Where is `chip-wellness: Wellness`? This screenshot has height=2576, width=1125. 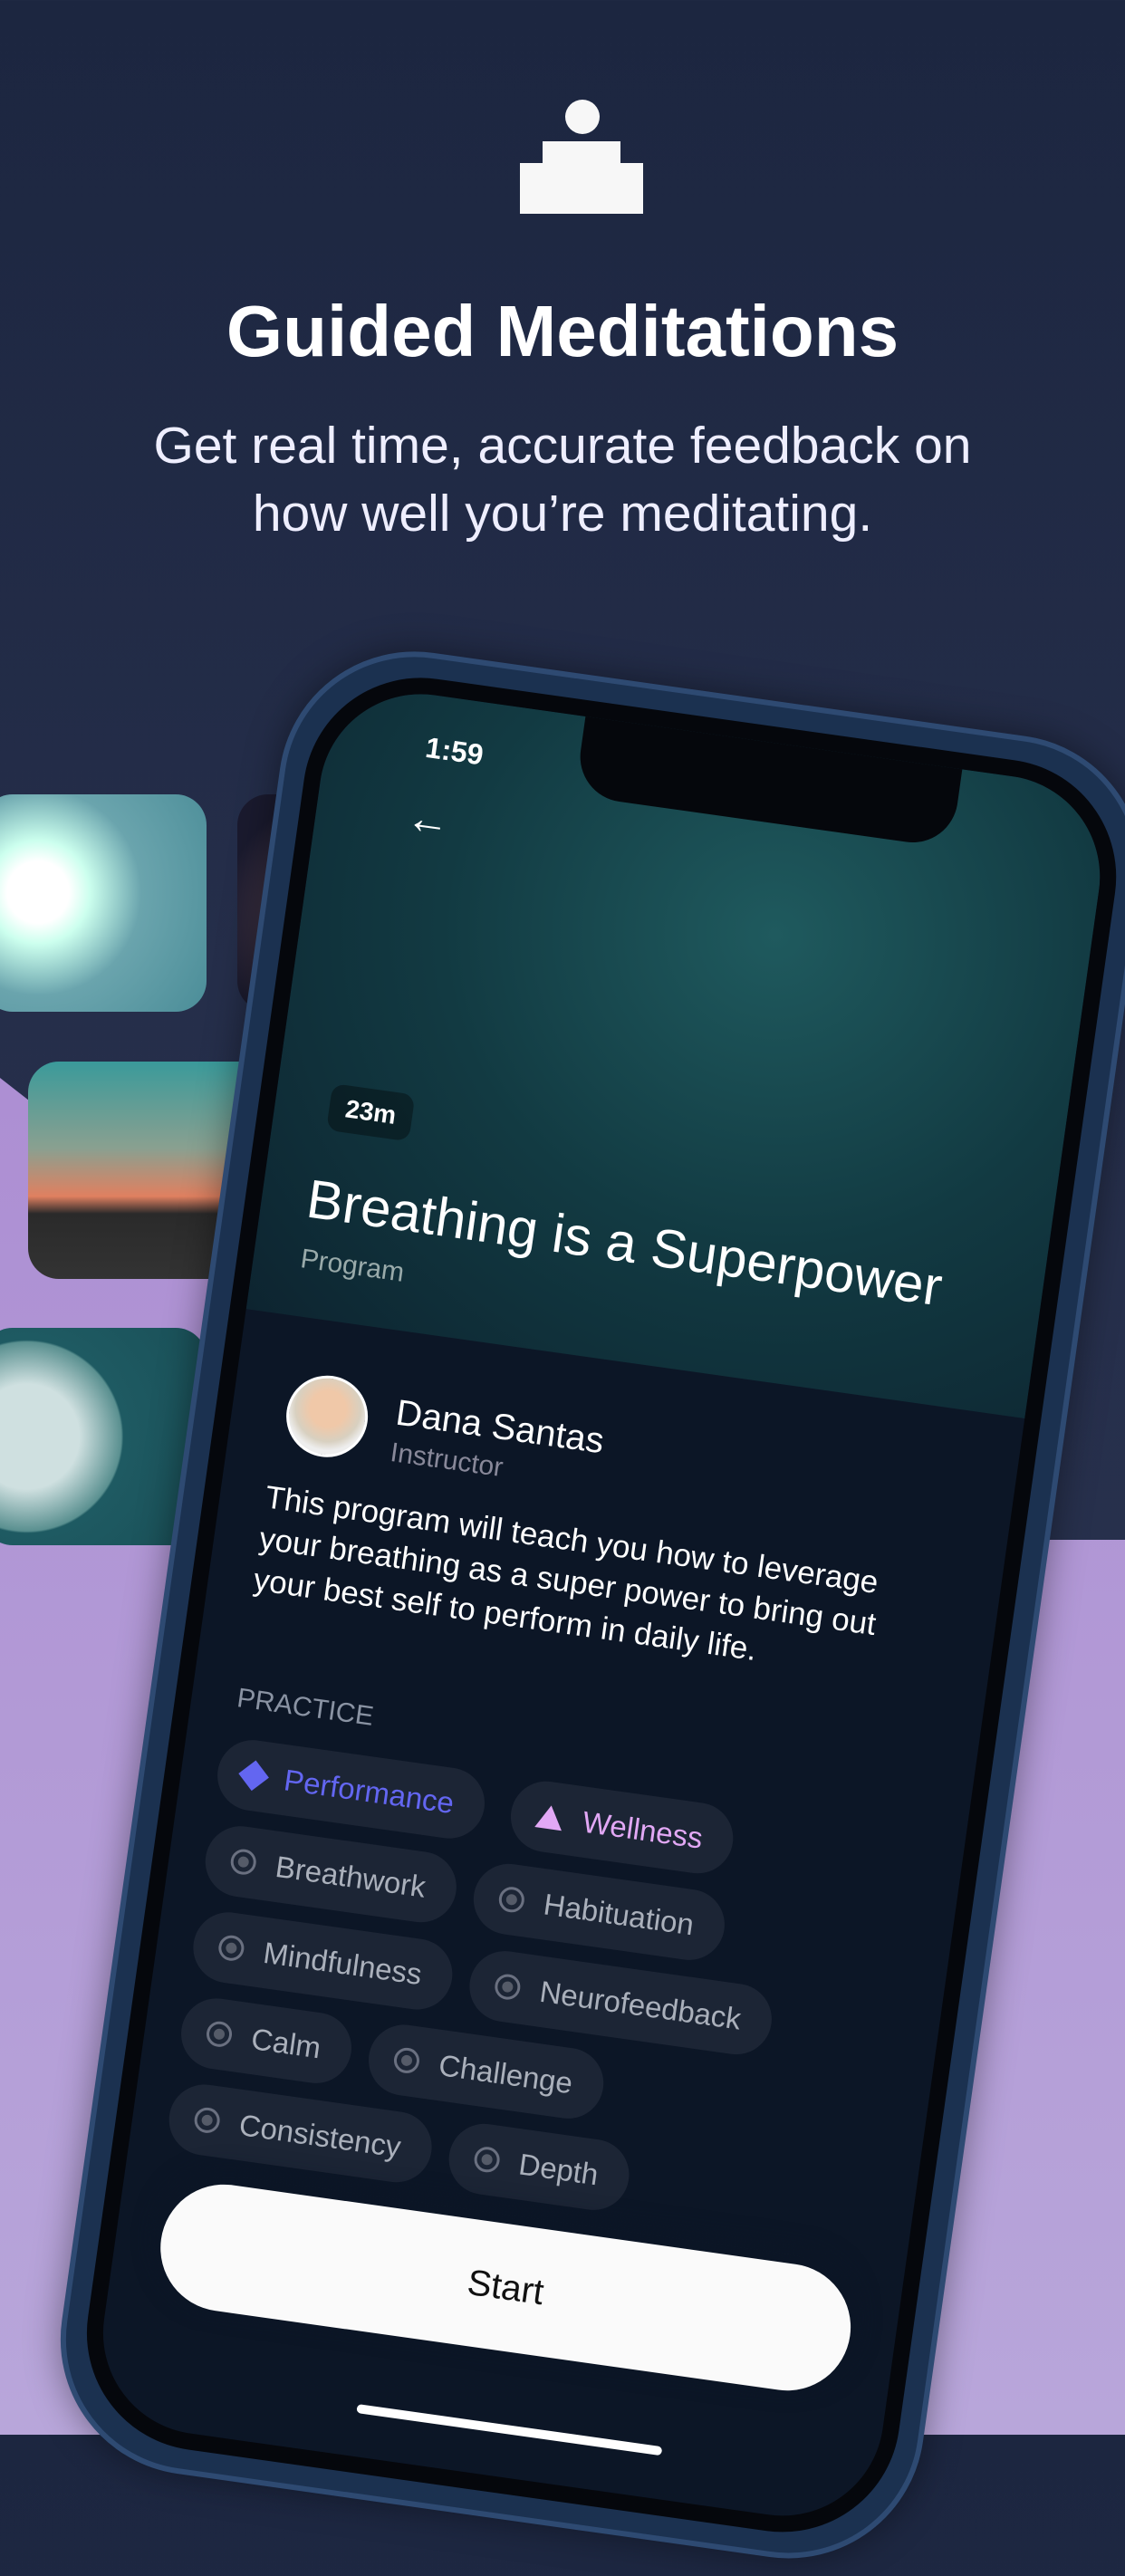 chip-wellness: Wellness is located at coordinates (622, 1827).